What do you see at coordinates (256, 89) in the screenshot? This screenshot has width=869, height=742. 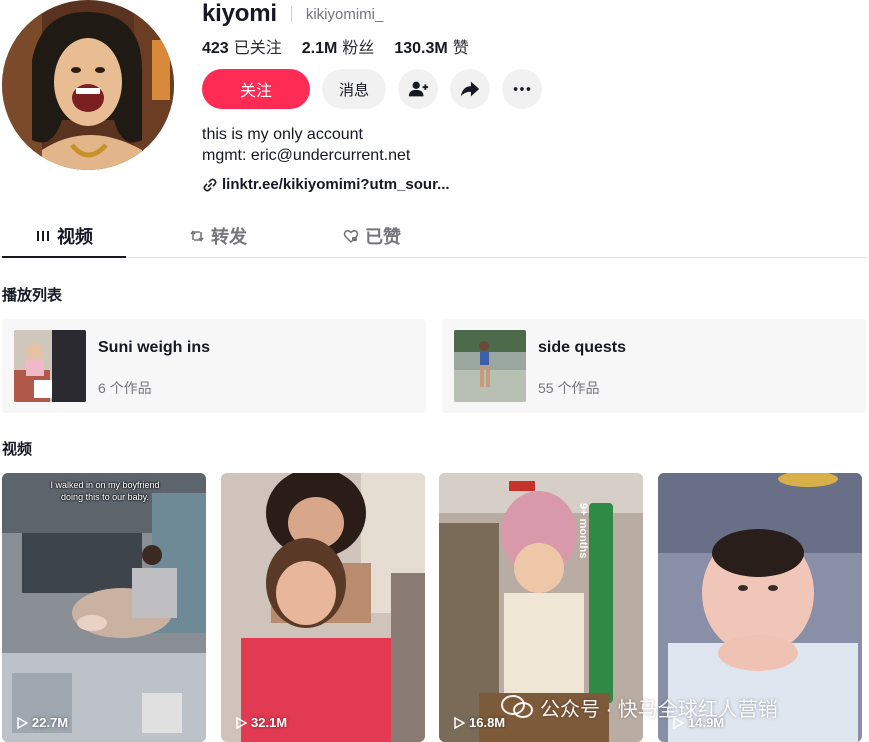 I see `follow-button: 关注` at bounding box center [256, 89].